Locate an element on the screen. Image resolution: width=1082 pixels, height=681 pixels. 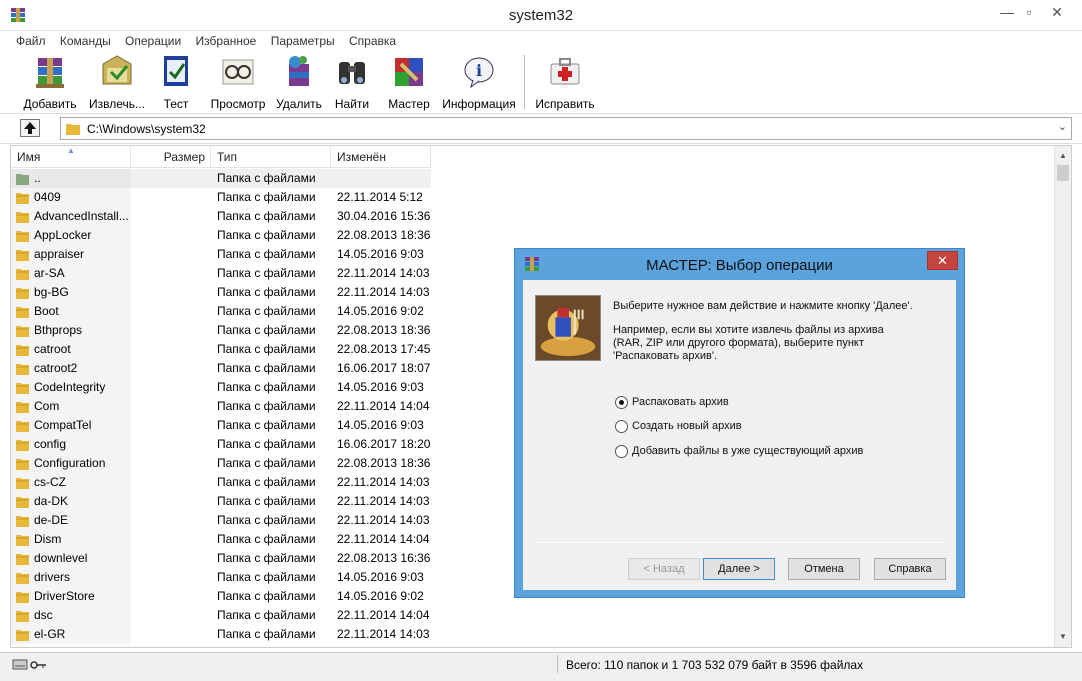
column-modified: Изменён is located at coordinates (381, 157).